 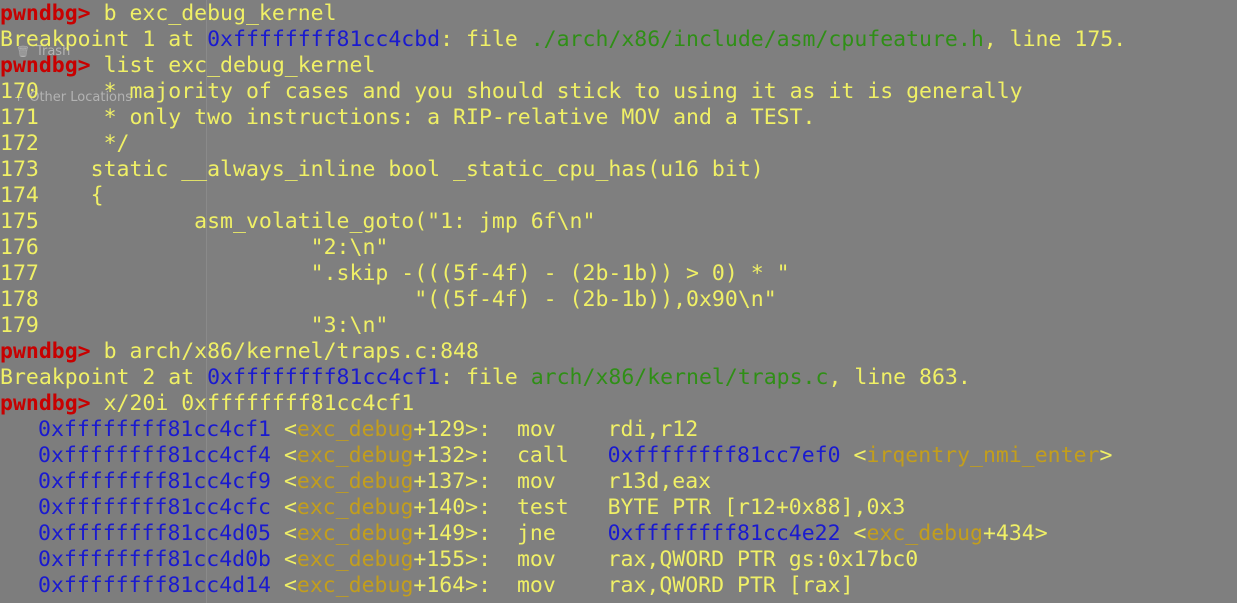 What do you see at coordinates (291, 351) in the screenshot?
I see `command-text: b arch/x86/kernel/traps.c:848` at bounding box center [291, 351].